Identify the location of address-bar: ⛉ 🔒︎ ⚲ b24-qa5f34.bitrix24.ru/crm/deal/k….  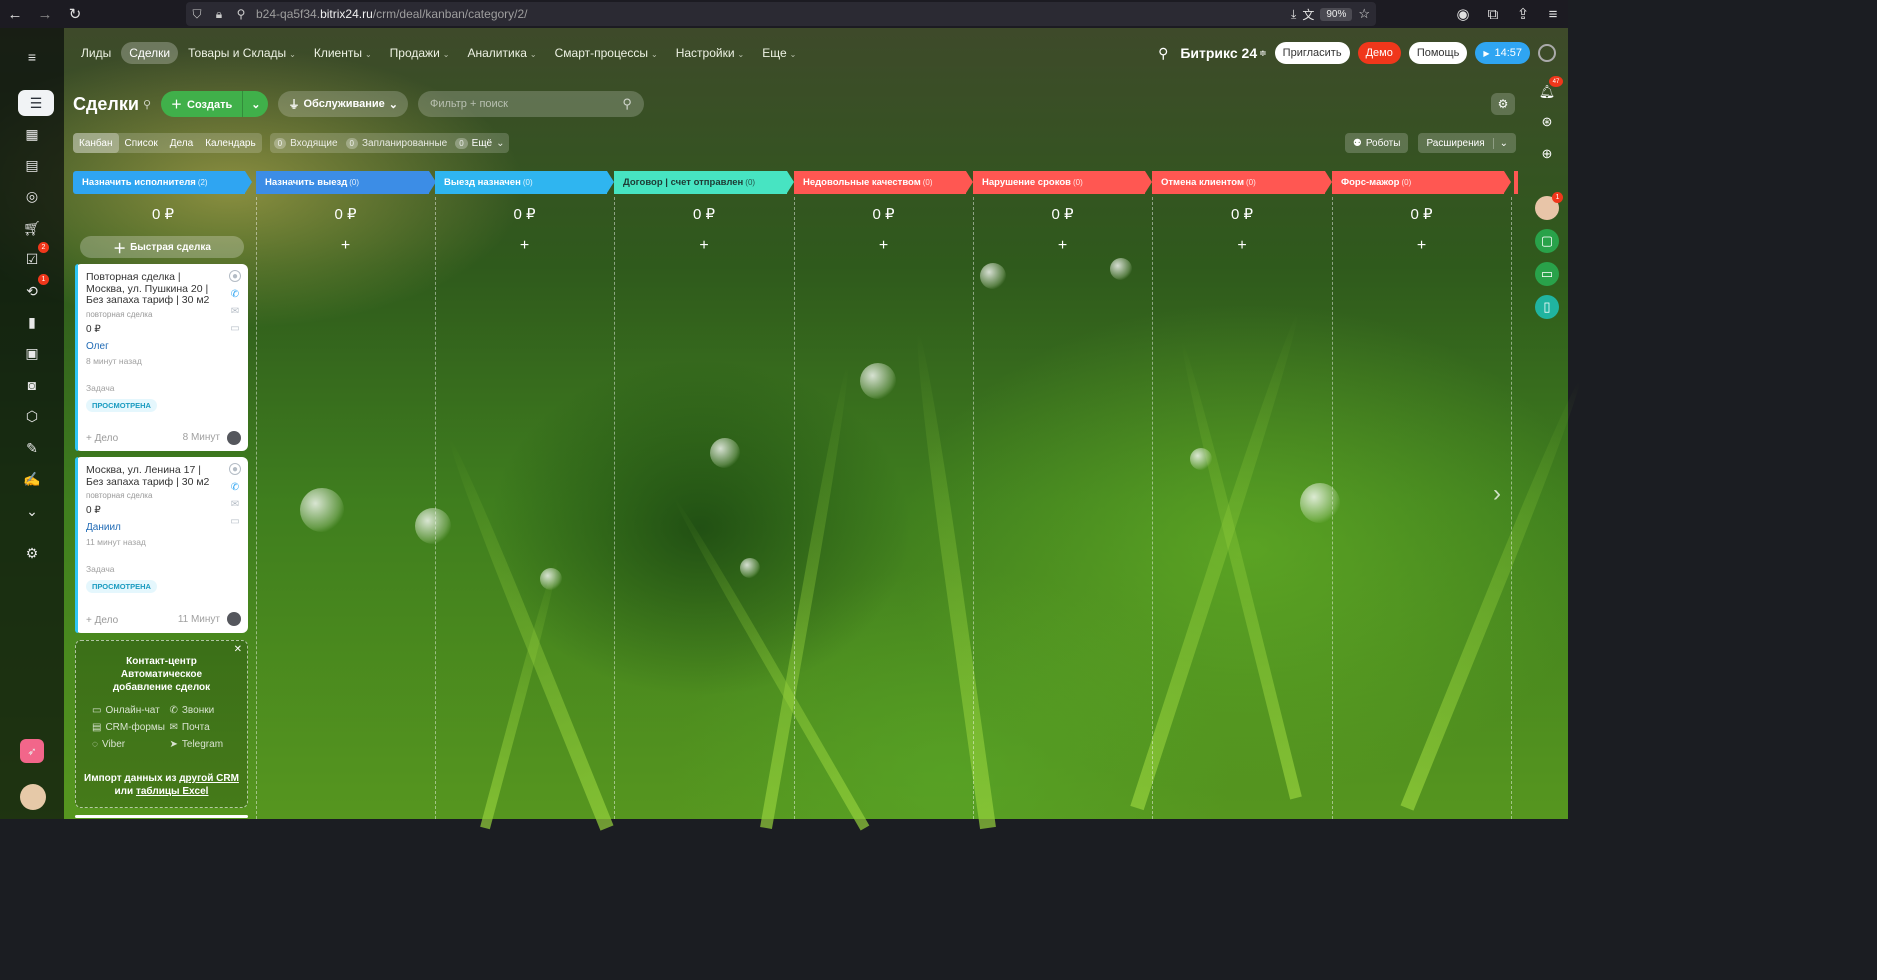
(781, 14).